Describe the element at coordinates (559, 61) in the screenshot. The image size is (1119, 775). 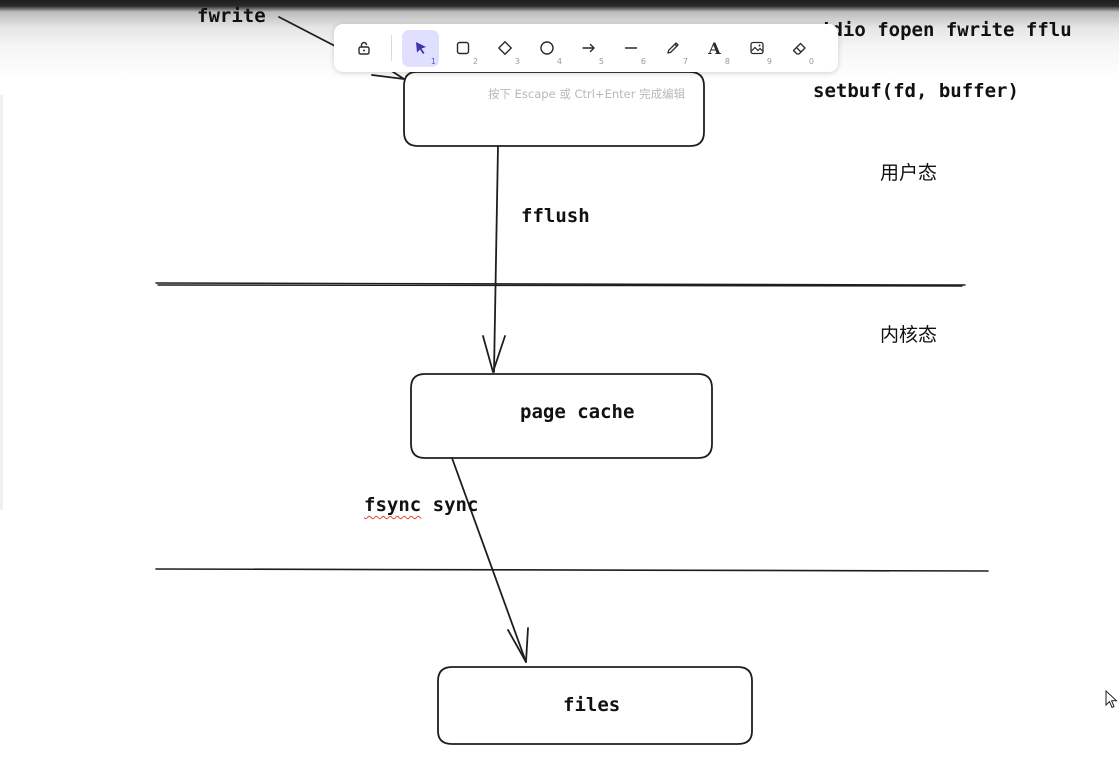
I see `shortcut-number: 4` at that location.